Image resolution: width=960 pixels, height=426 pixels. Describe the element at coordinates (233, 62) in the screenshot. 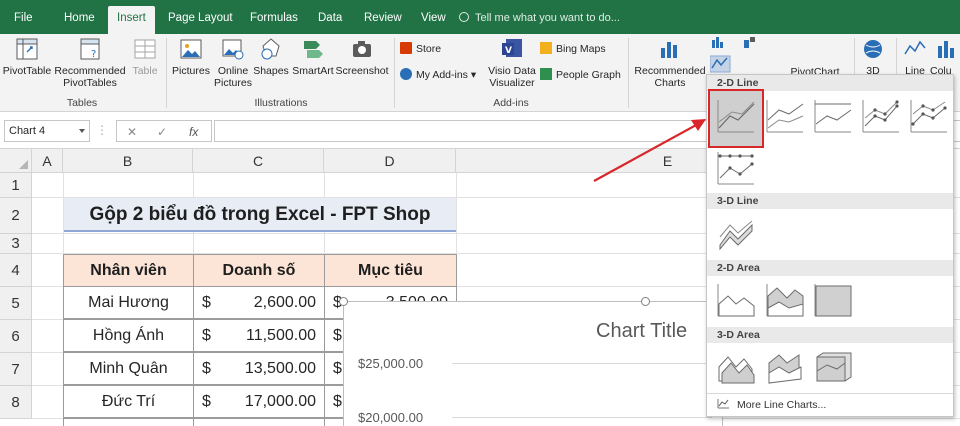

I see `online-pictures-button: Online Pictures` at that location.